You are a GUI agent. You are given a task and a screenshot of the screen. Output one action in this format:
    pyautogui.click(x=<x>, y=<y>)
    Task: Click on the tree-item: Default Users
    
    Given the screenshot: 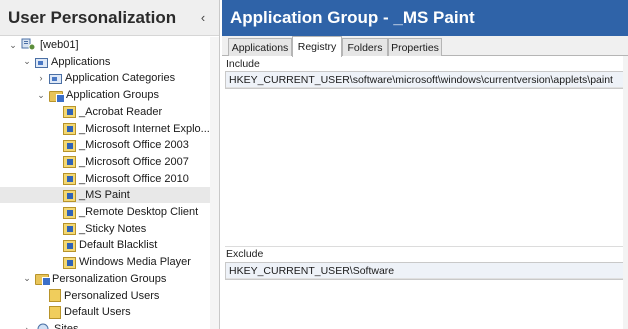 What is the action you would take?
    pyautogui.click(x=109, y=312)
    